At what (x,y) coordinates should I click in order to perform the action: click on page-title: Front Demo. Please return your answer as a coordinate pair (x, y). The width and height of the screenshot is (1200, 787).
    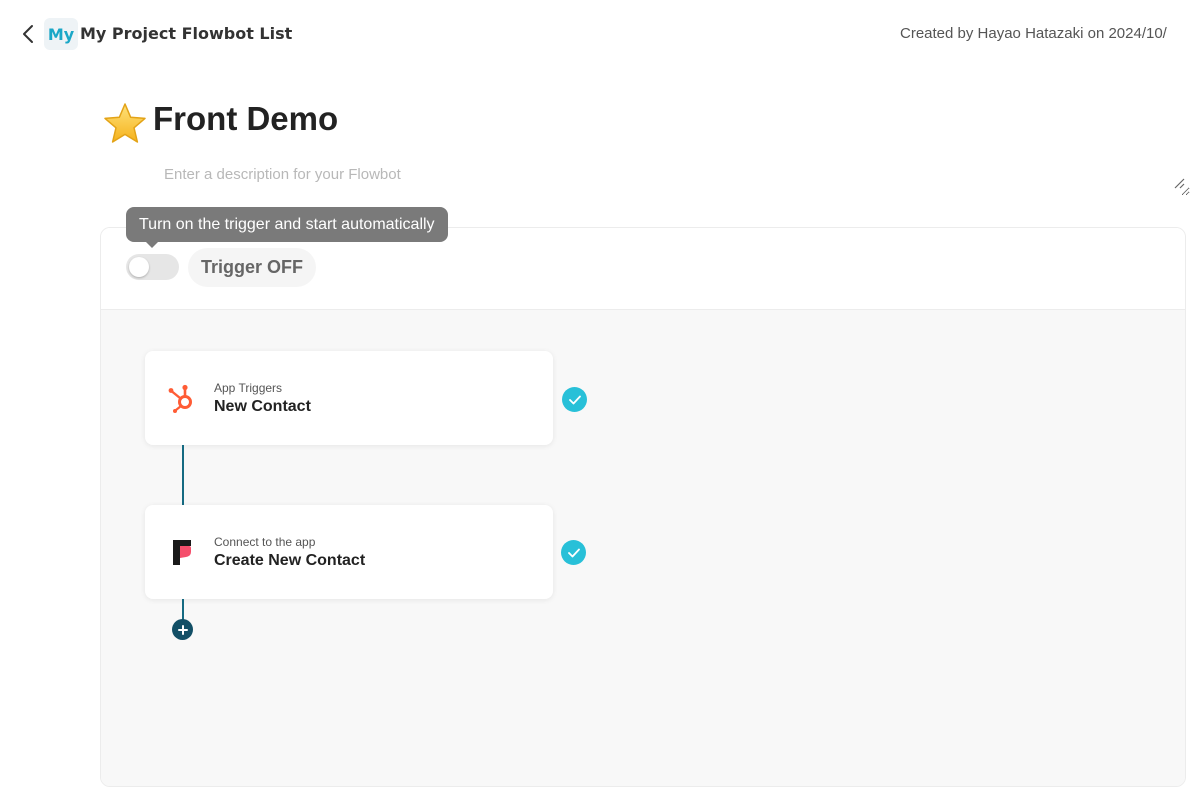
    Looking at the image, I should click on (245, 119).